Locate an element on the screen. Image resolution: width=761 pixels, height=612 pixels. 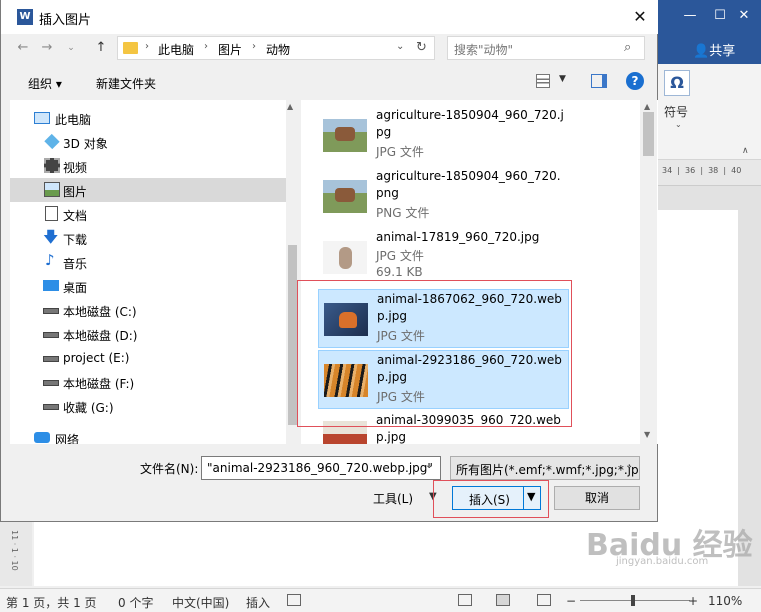
forward-arrow-icon: → is located at coordinates (47, 48).